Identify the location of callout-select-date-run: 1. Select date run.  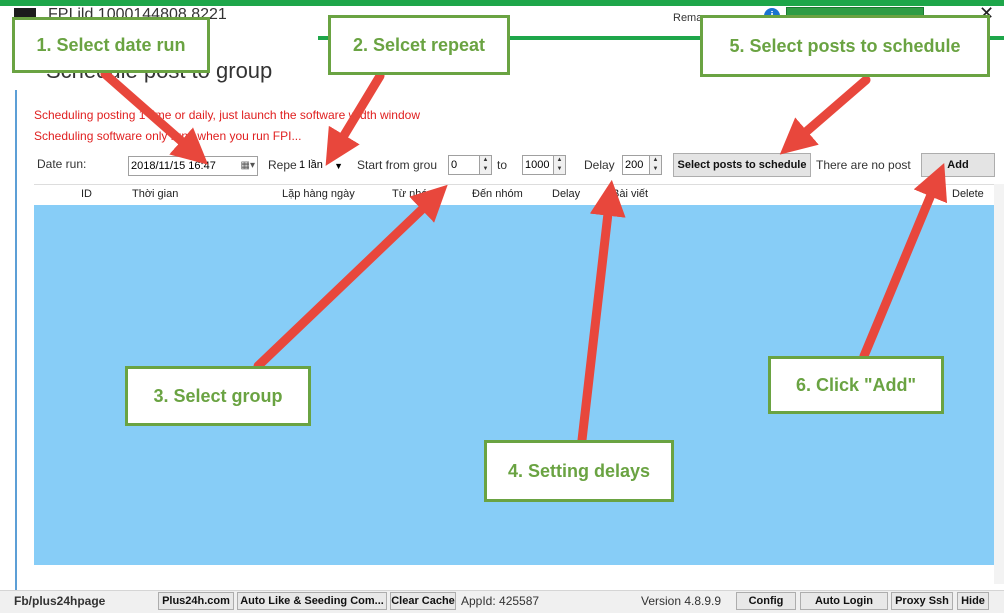
(111, 45).